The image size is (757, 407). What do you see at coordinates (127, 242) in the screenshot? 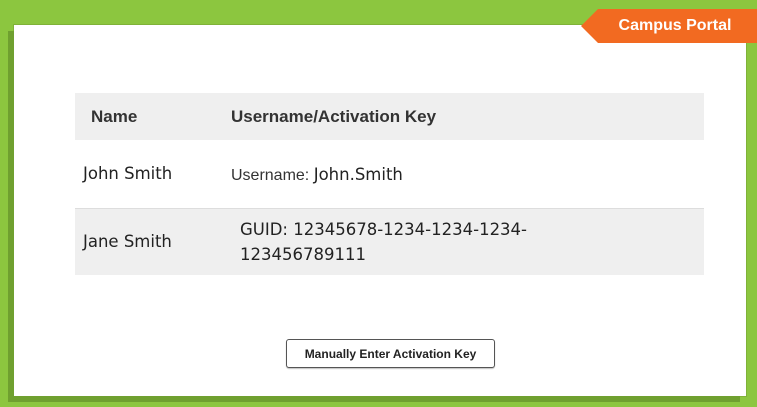
I see `student-name: Jane Smith` at bounding box center [127, 242].